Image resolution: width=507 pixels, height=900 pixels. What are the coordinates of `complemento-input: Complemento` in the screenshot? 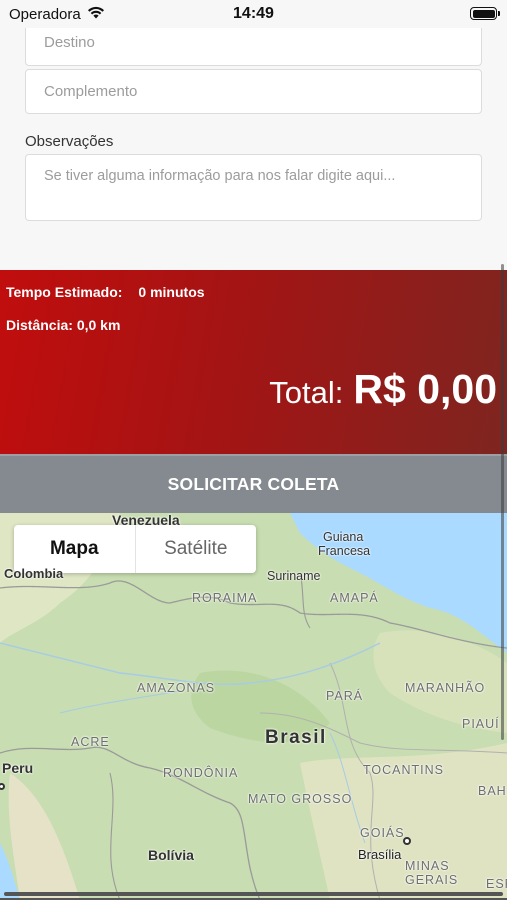 It's located at (253, 91).